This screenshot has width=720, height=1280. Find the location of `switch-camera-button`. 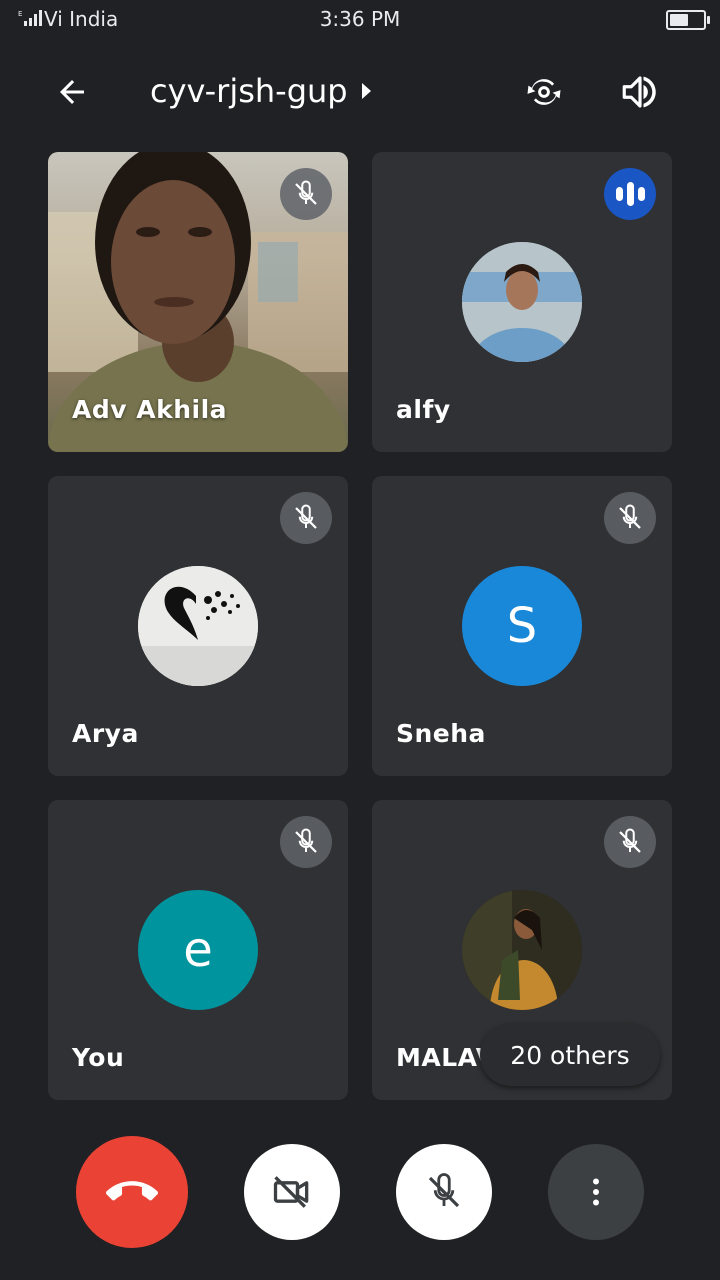

switch-camera-button is located at coordinates (544, 92).